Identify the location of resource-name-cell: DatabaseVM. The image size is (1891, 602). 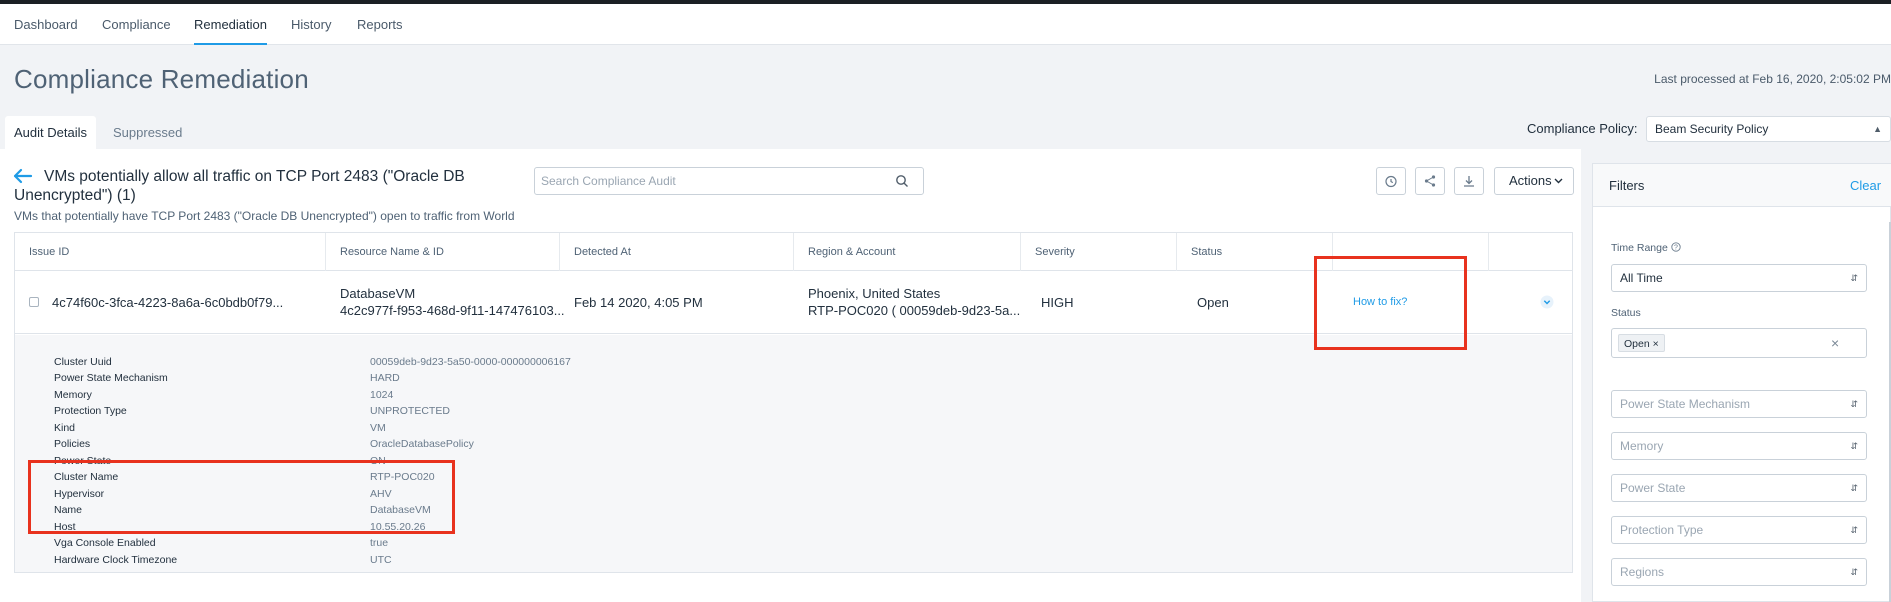
(378, 293).